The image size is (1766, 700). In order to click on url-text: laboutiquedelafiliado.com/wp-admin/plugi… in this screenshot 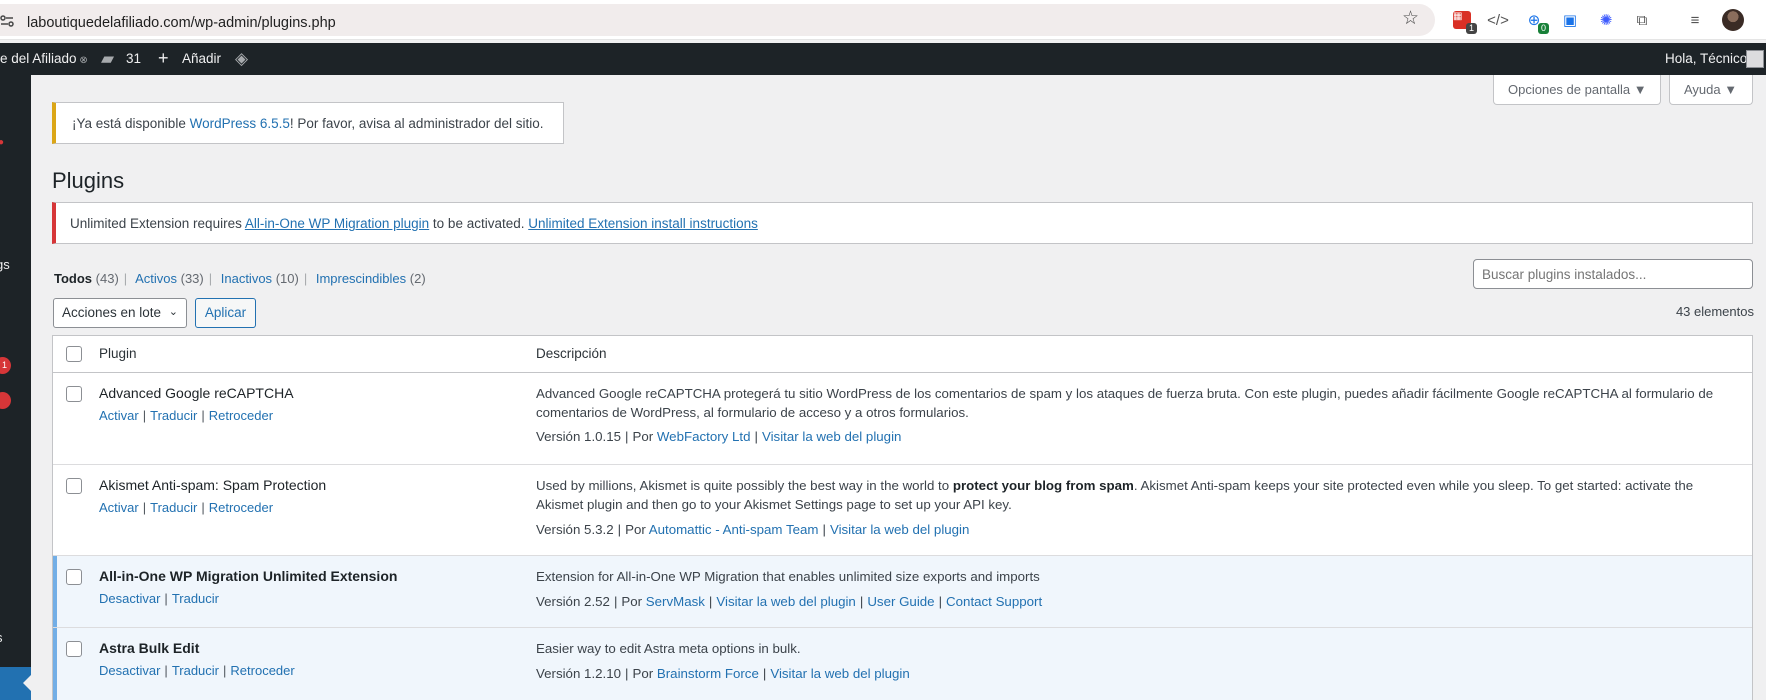, I will do `click(181, 23)`.